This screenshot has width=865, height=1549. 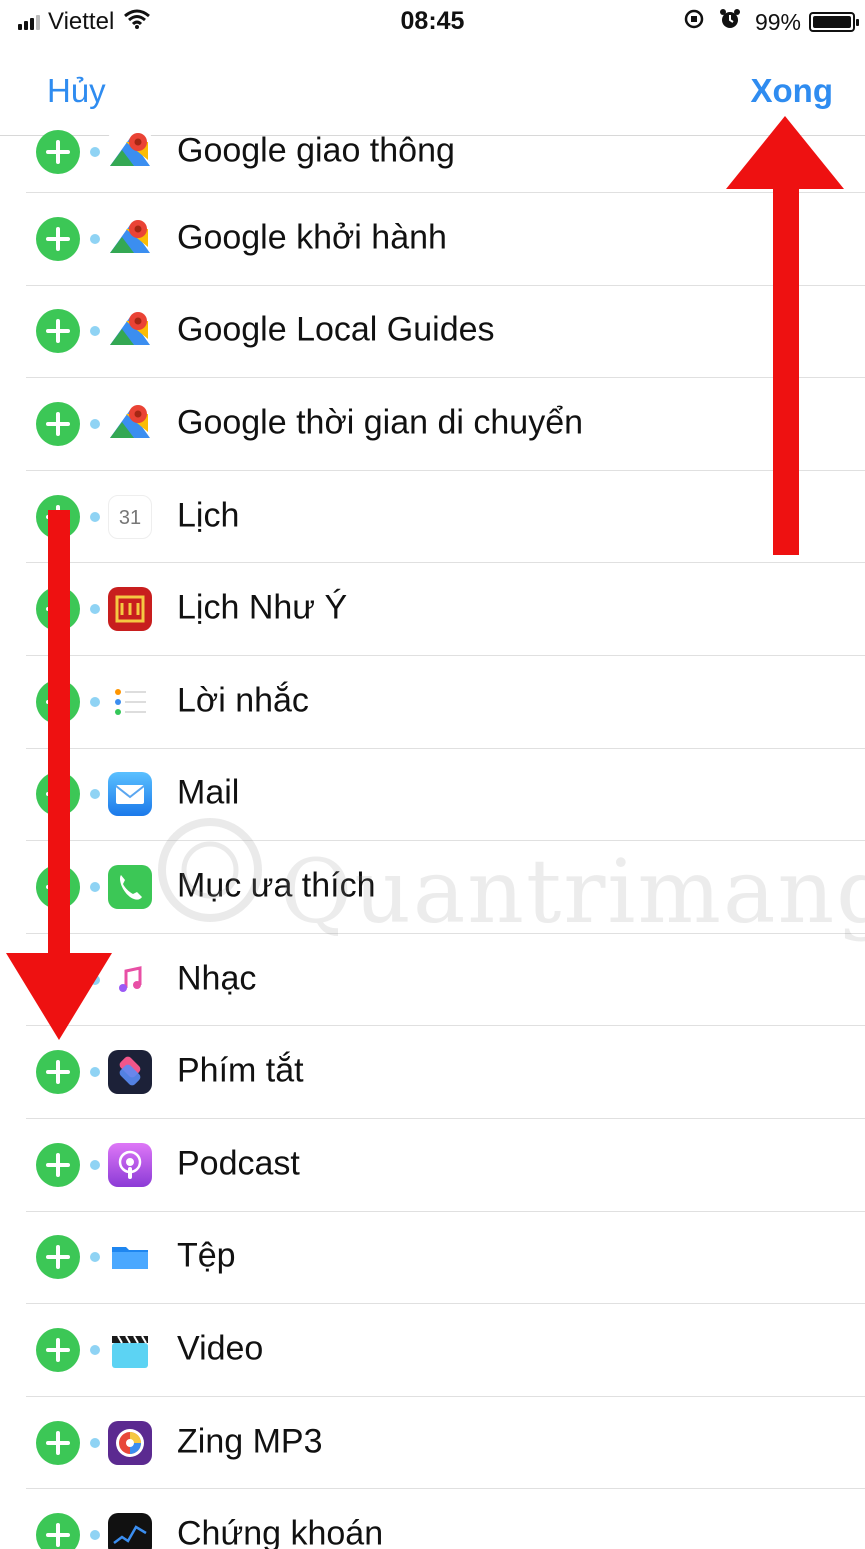 What do you see at coordinates (76, 91) in the screenshot?
I see `cancel-button: Hủy` at bounding box center [76, 91].